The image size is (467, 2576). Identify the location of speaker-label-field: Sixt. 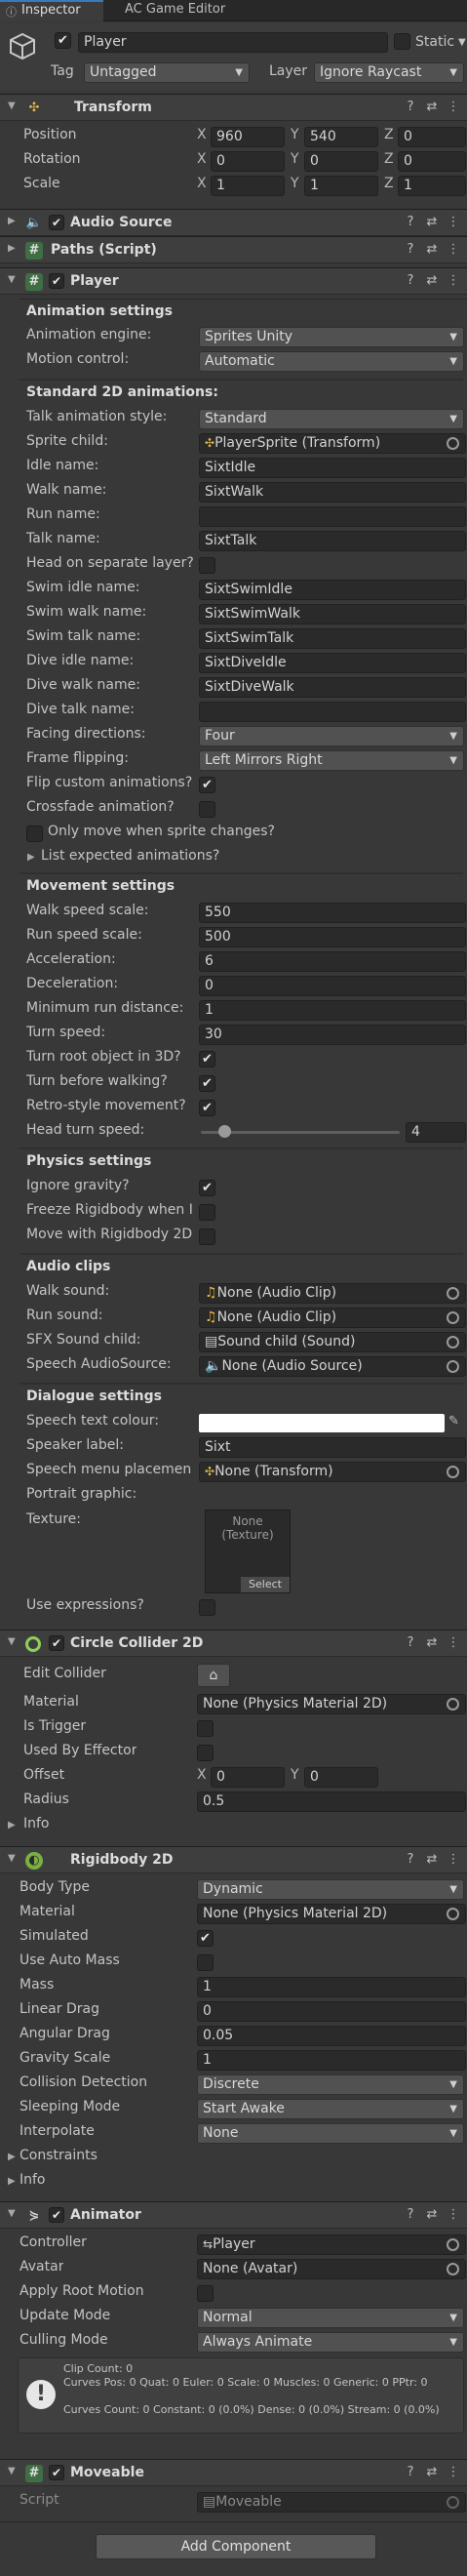
(332, 1447).